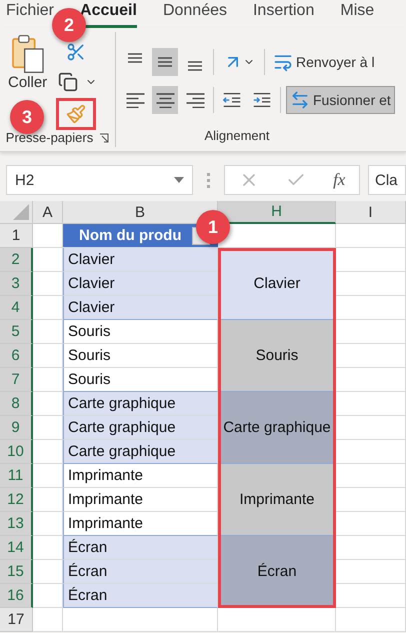 This screenshot has height=633, width=406. What do you see at coordinates (387, 180) in the screenshot?
I see `formula-field: Cla` at bounding box center [387, 180].